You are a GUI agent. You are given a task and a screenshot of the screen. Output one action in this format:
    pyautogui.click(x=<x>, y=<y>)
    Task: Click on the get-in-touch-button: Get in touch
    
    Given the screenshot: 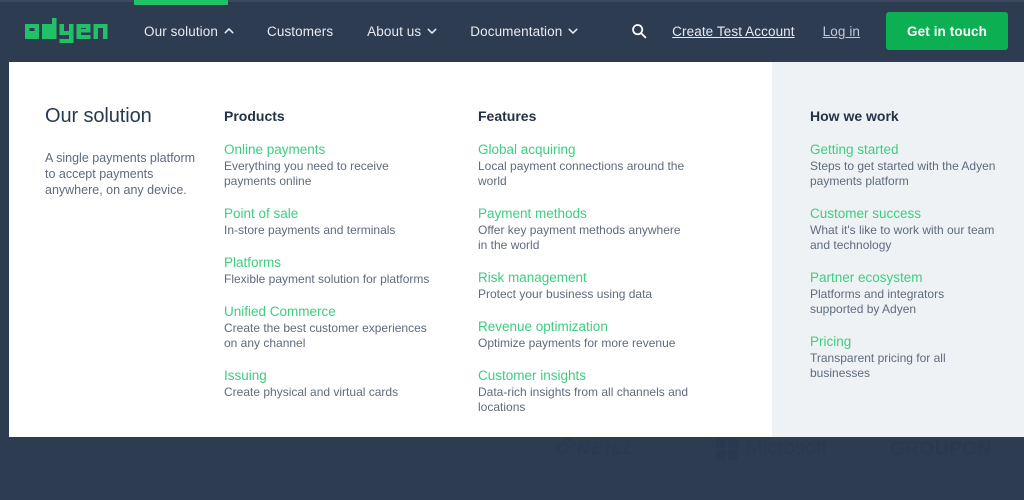 What is the action you would take?
    pyautogui.click(x=947, y=31)
    